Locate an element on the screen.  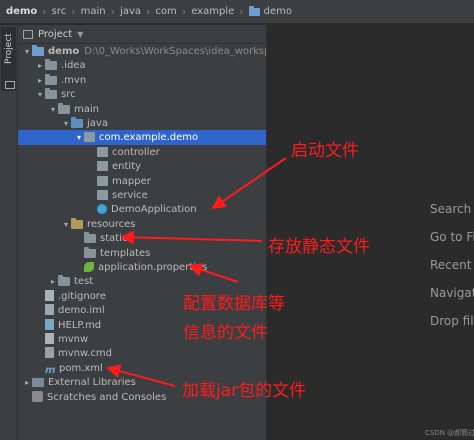
annotation-config-line-2: 信息的文件 is located at coordinates (225, 333).